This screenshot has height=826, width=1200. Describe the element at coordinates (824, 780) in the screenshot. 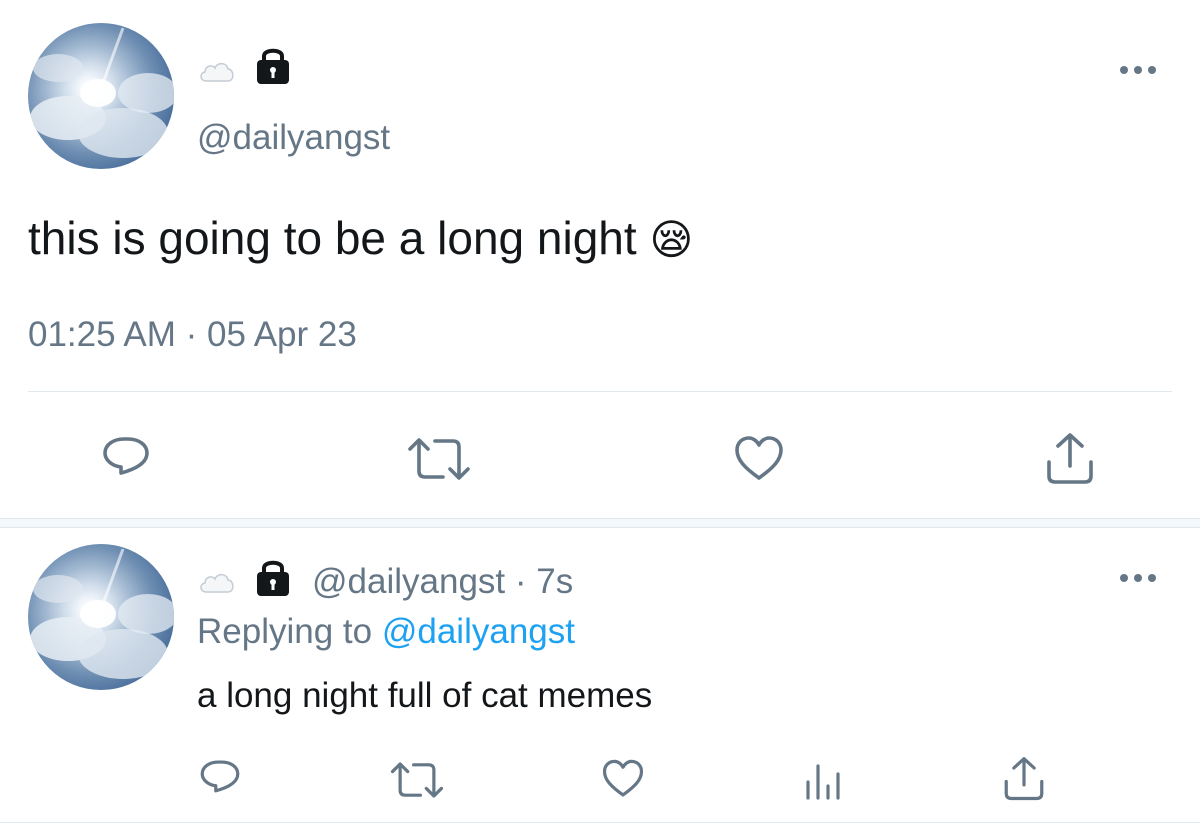

I see `analytics-icon` at that location.